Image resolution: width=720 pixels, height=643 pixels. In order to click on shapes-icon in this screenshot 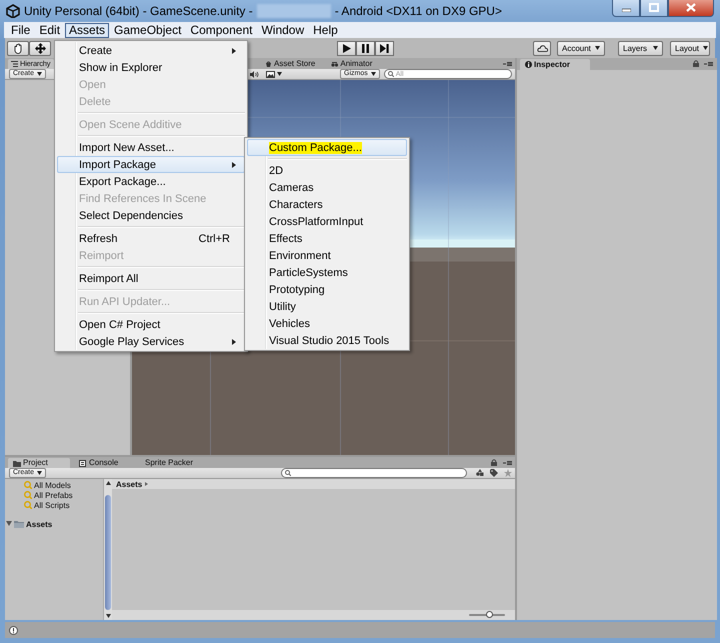, I will do `click(480, 473)`.